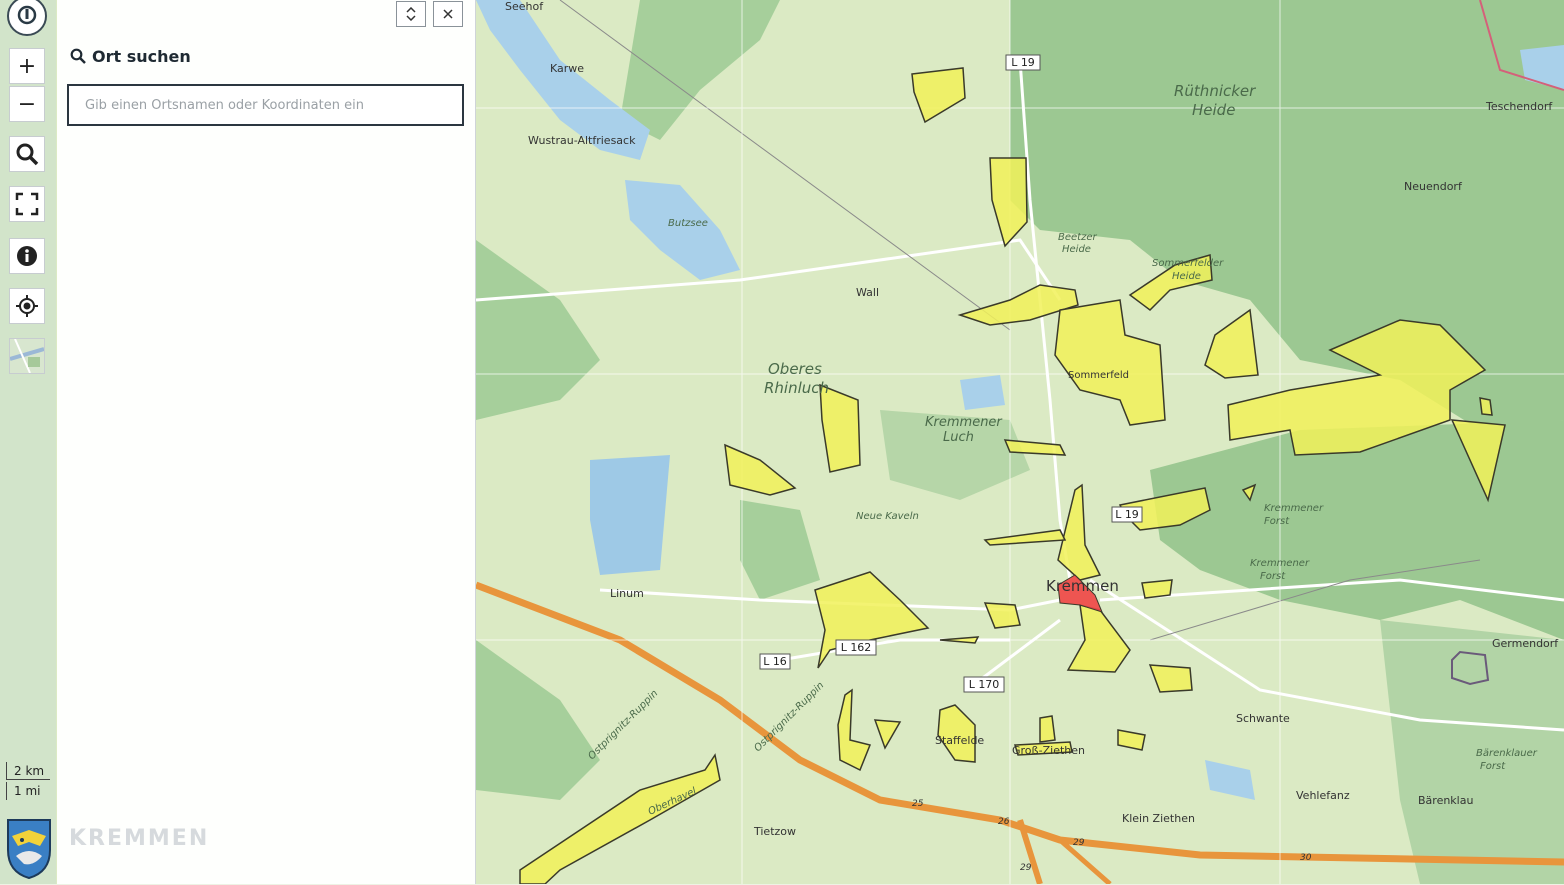 Image resolution: width=1564 pixels, height=885 pixels. I want to click on place-label: Oberes, so click(795, 369).